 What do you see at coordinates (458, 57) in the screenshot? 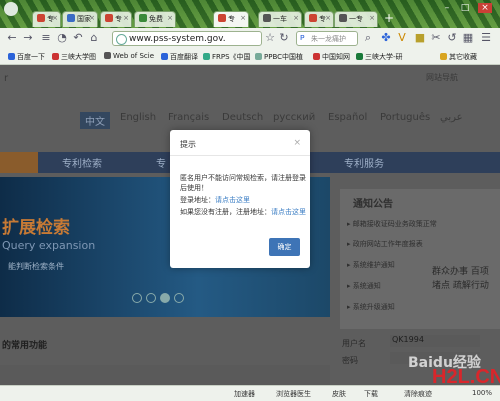
I see `bookmark-folder: 其它收藏` at bounding box center [458, 57].